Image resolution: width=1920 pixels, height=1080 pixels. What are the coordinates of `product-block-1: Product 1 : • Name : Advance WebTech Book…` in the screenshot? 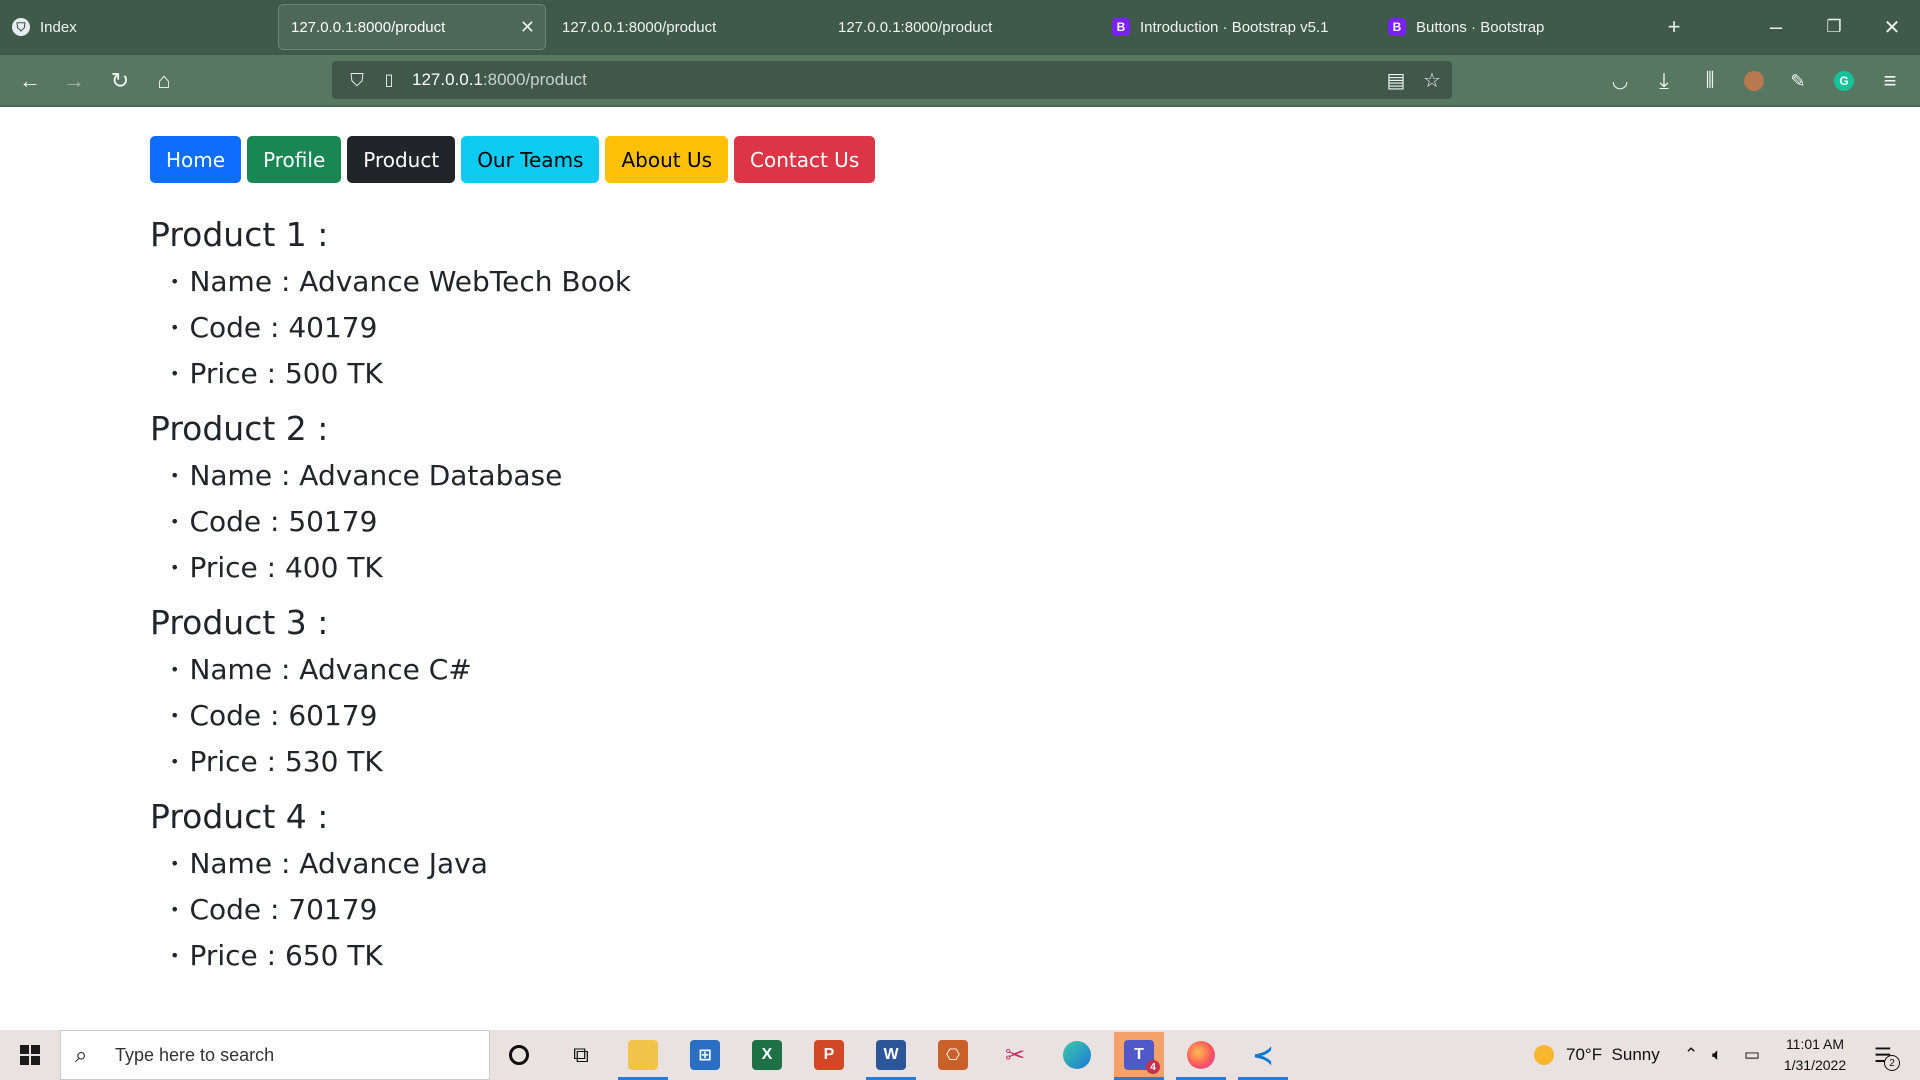 It's located at (390, 304).